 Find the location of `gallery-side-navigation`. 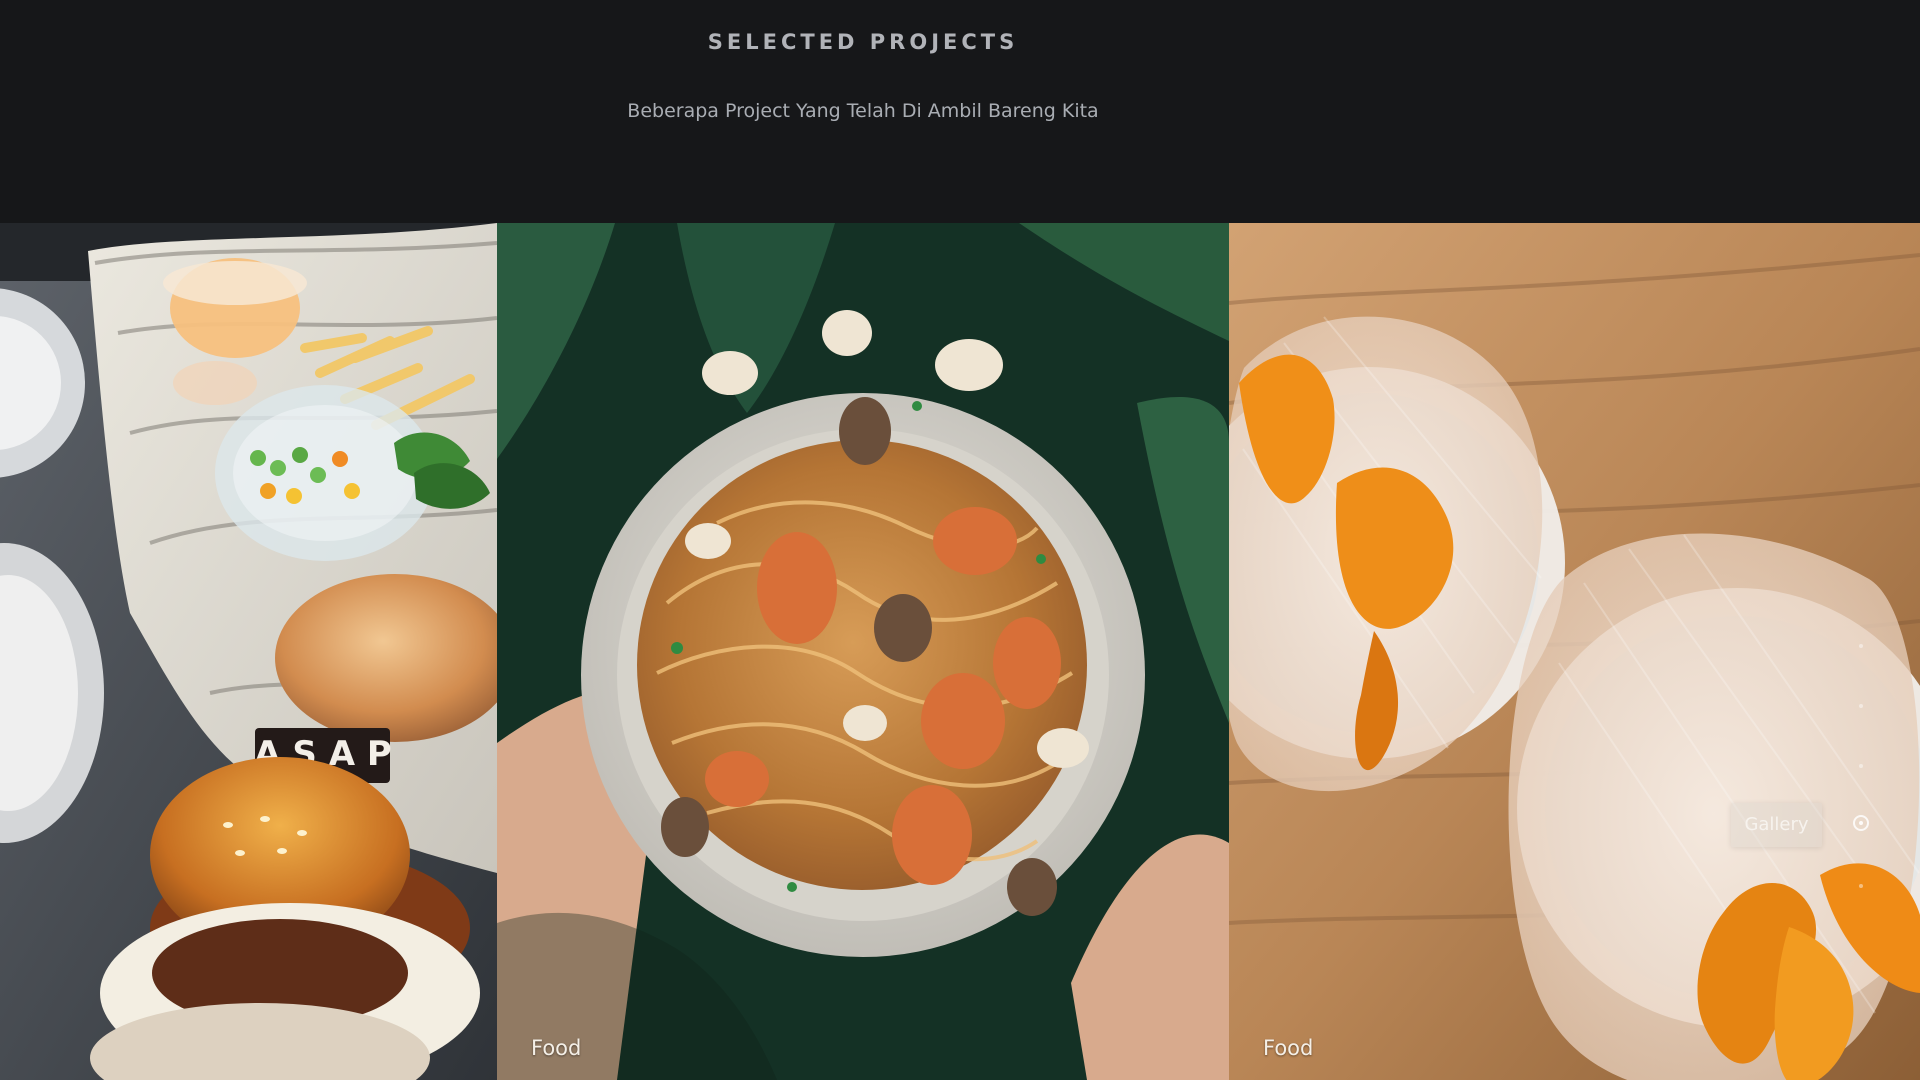

gallery-side-navigation is located at coordinates (1861, 766).